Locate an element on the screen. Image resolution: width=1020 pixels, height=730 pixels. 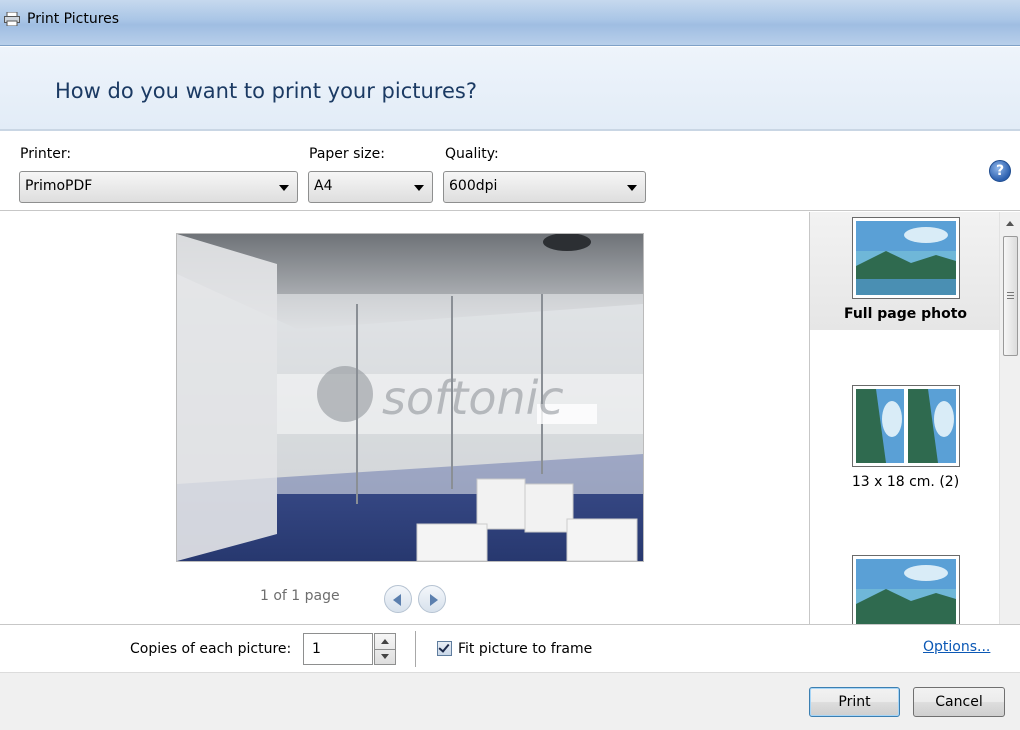
window-title: Print Pictures is located at coordinates (73, 19).